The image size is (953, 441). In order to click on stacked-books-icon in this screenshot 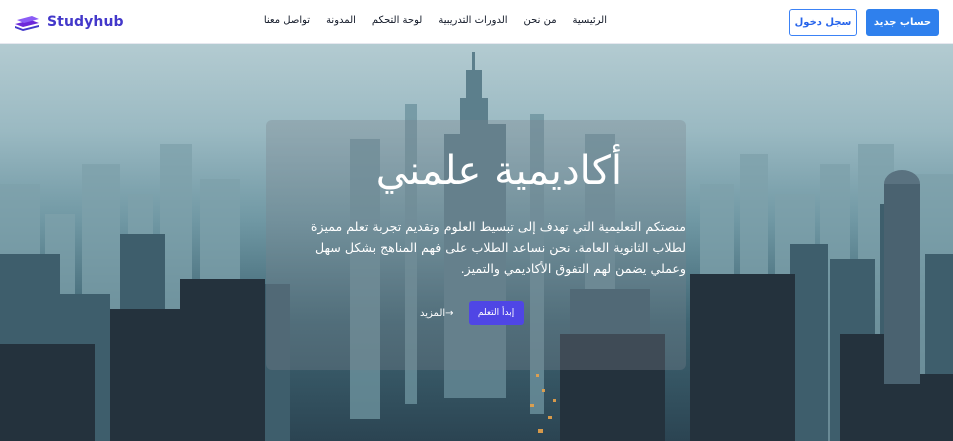, I will do `click(27, 23)`.